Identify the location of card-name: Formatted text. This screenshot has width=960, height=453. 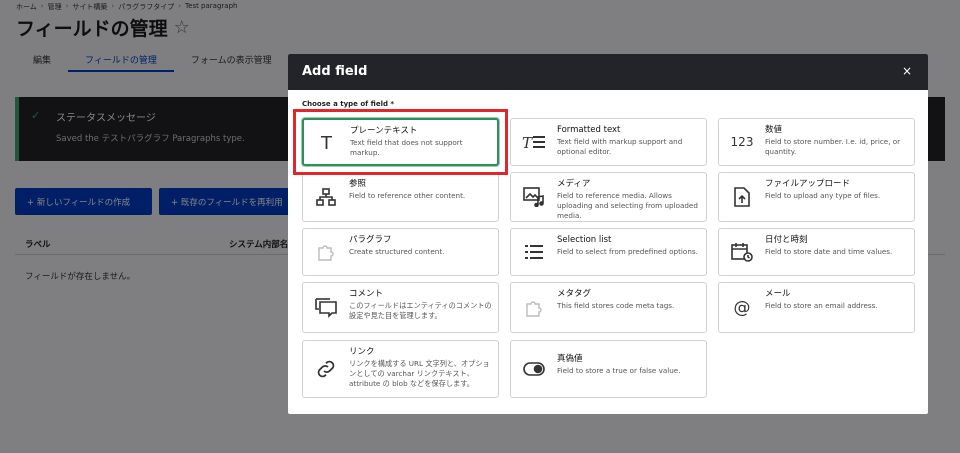
(589, 130).